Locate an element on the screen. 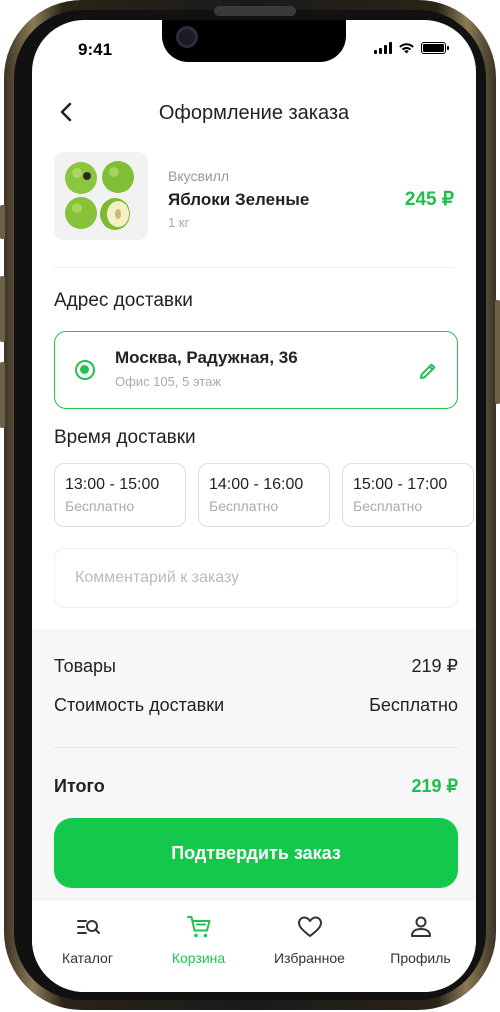 This screenshot has height=1012, width=500. product-price: 245 ₽ is located at coordinates (429, 199).